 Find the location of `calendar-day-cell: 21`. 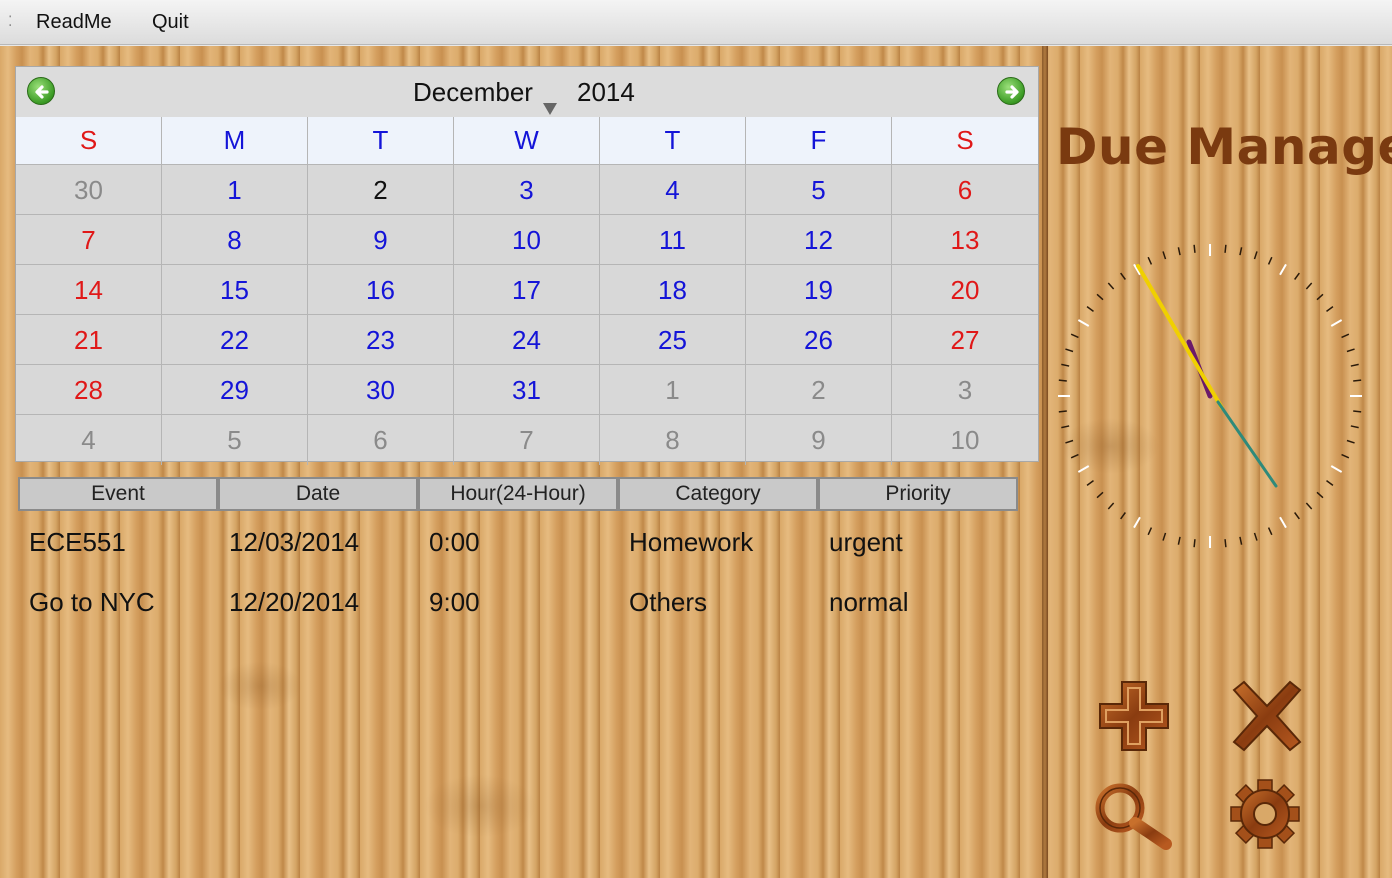

calendar-day-cell: 21 is located at coordinates (89, 340).